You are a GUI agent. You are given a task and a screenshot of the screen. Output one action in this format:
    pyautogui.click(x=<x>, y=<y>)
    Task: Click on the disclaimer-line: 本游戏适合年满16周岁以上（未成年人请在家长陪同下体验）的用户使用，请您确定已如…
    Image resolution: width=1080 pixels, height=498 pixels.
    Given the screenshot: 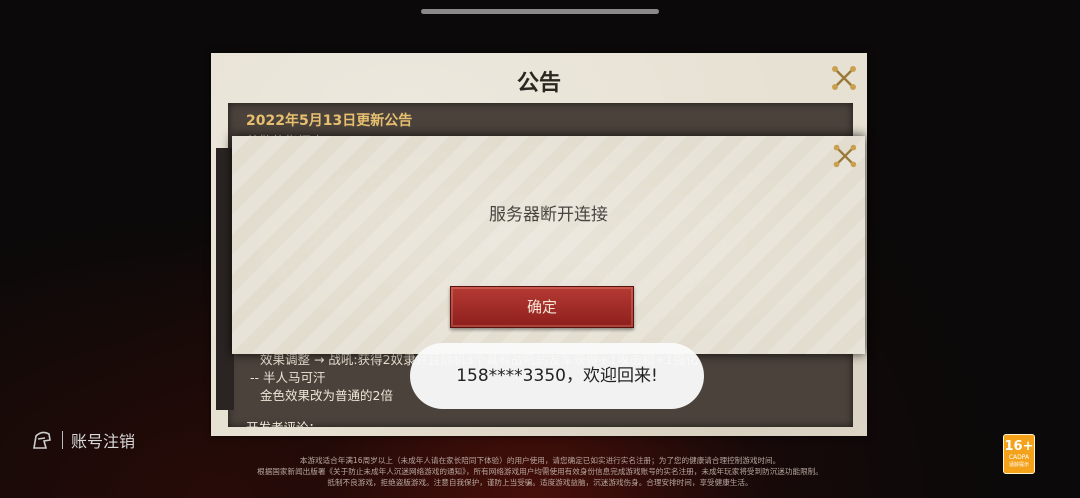 What is the action you would take?
    pyautogui.click(x=540, y=460)
    